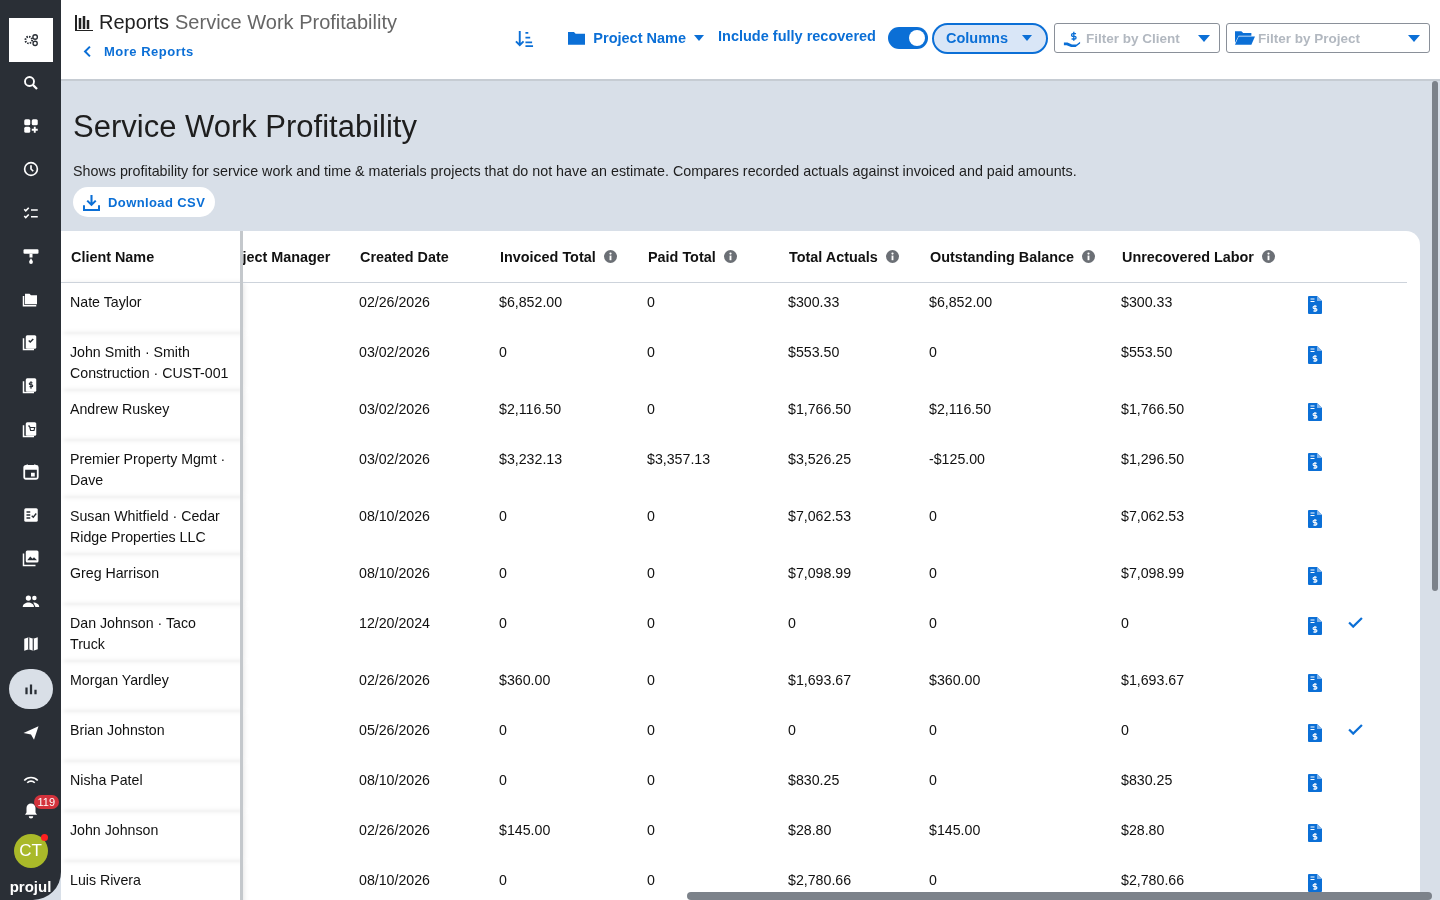  I want to click on settings-icon, so click(30, 40).